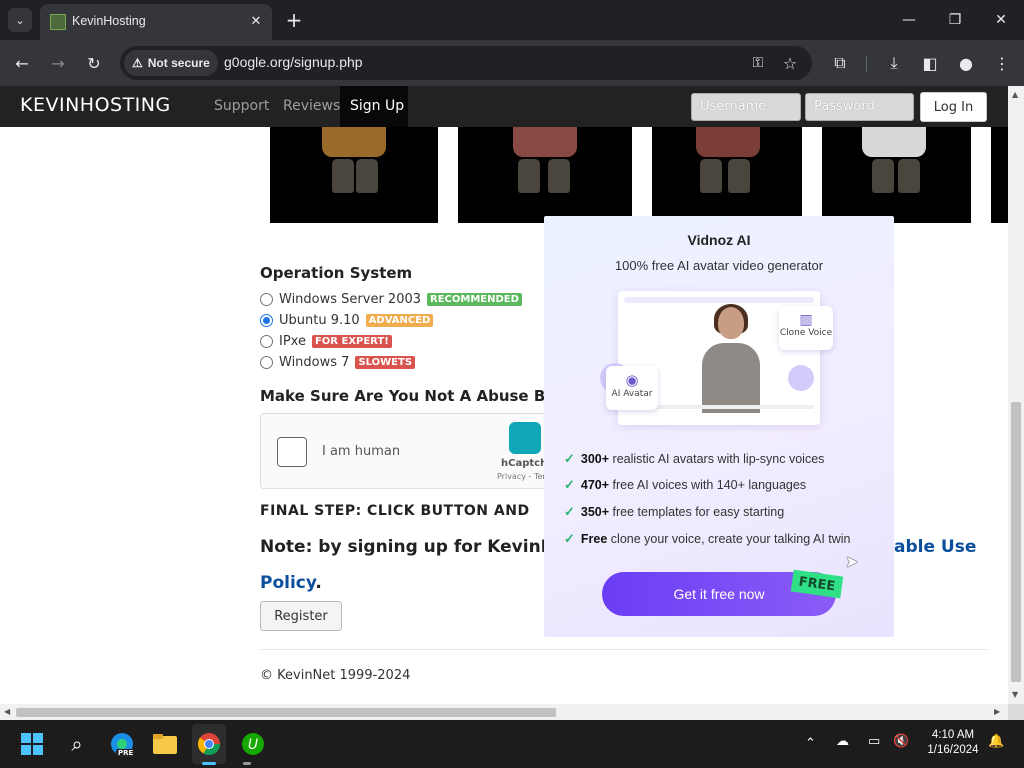 The width and height of the screenshot is (1024, 768). What do you see at coordinates (156, 22) in the screenshot?
I see `browser-tab: KevinHosting ✕` at bounding box center [156, 22].